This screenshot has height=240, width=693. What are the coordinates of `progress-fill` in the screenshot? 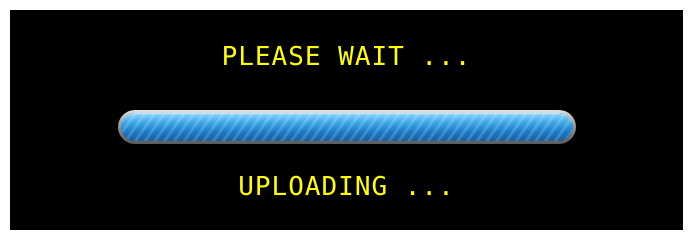 It's located at (347, 127).